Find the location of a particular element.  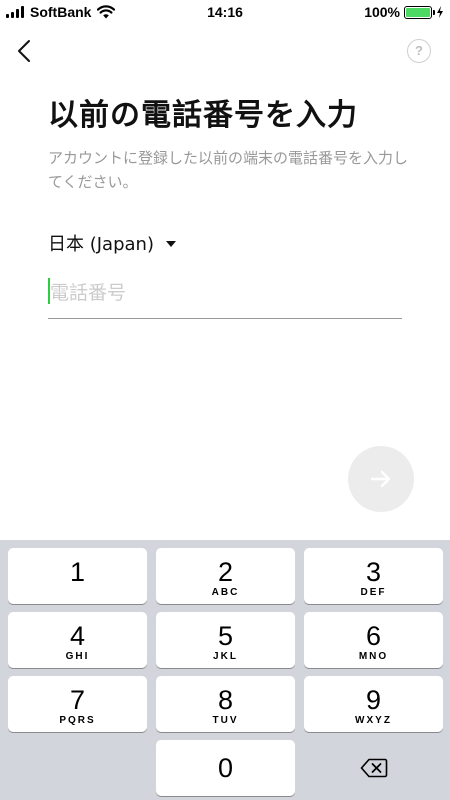

key-number: 4 is located at coordinates (77, 636).